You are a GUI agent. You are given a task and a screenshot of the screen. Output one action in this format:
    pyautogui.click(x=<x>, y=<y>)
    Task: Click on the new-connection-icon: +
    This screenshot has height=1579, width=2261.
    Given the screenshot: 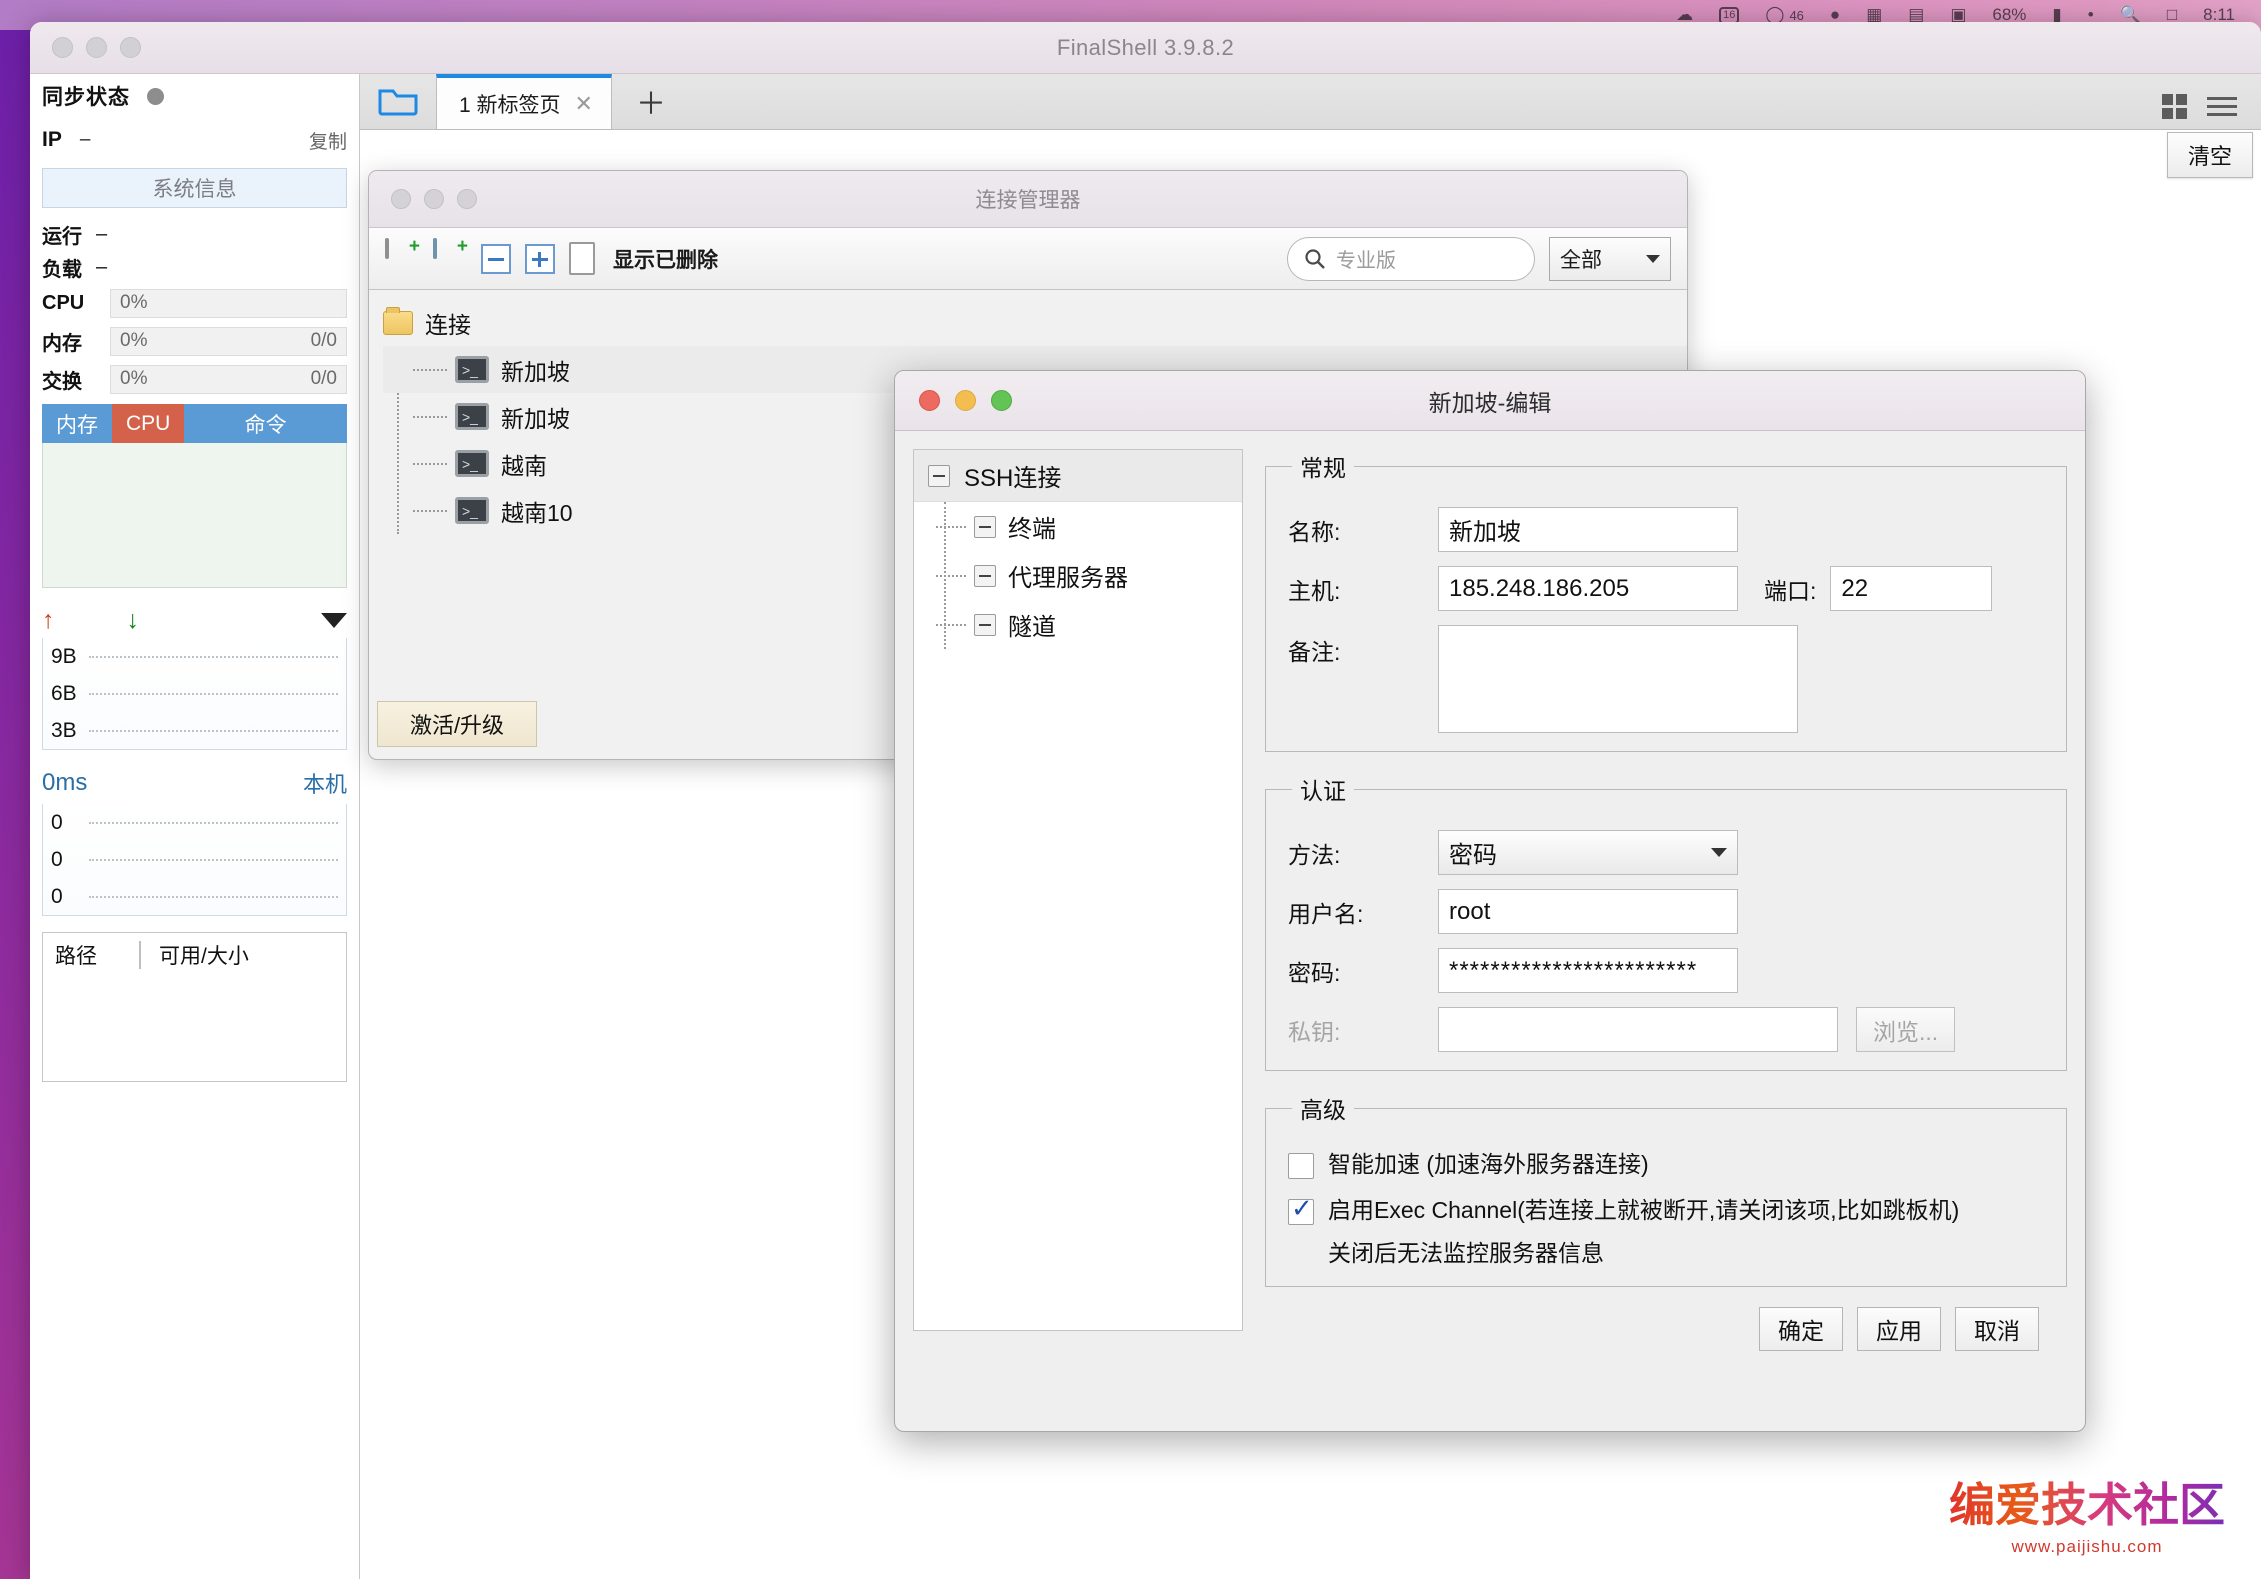 What is the action you would take?
    pyautogui.click(x=402, y=257)
    